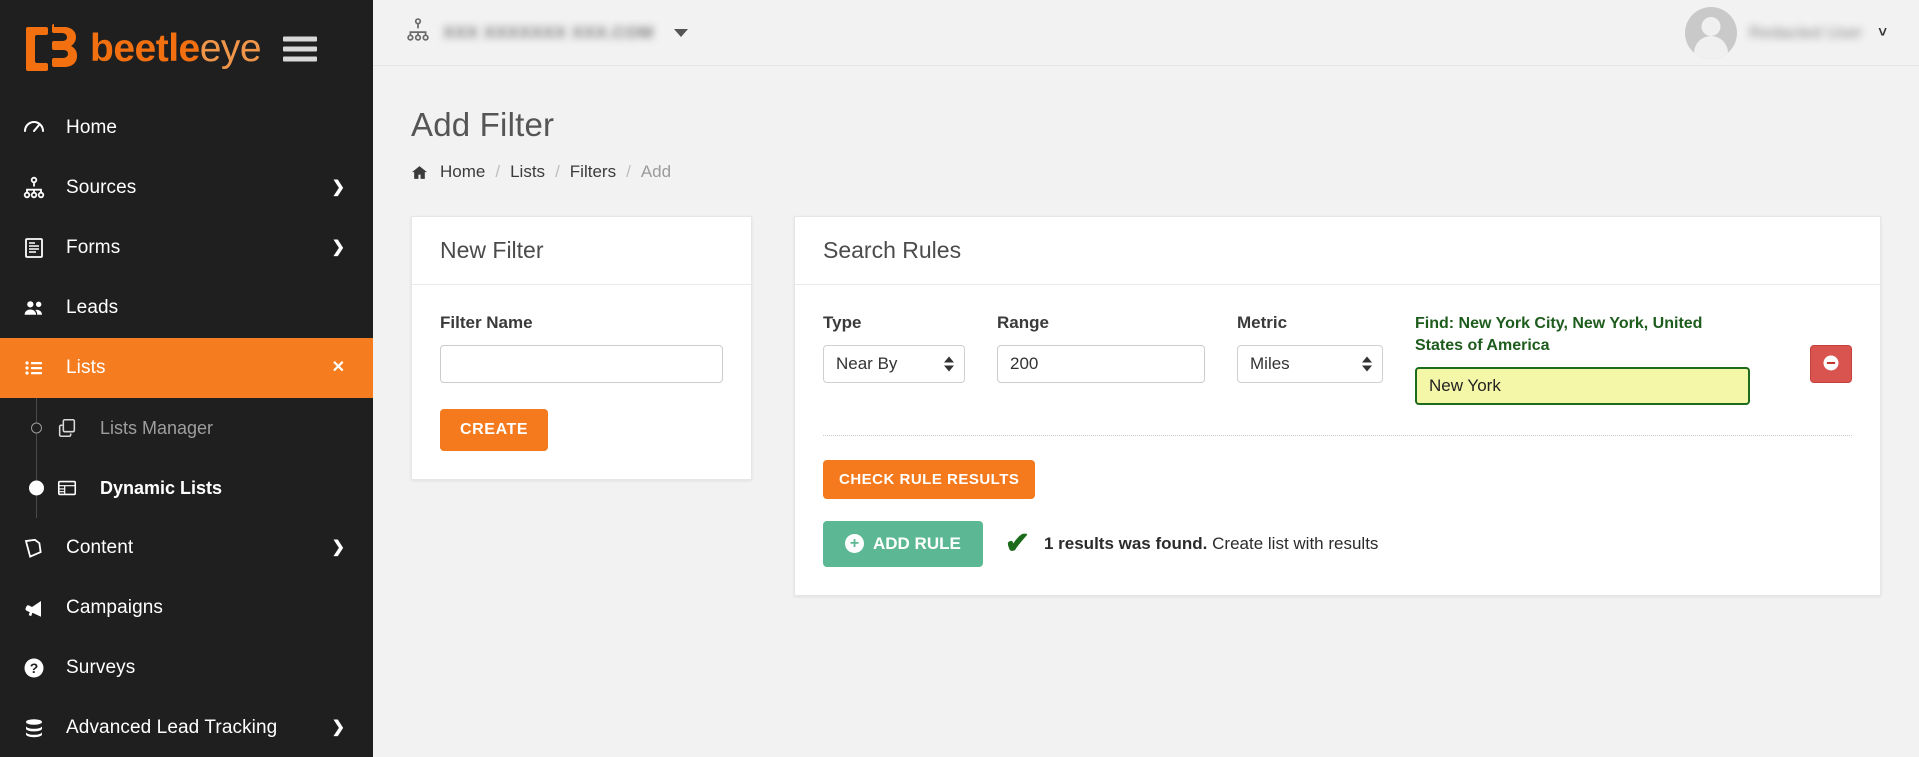  I want to click on rule-metric-field: Metric Miles, so click(1310, 348).